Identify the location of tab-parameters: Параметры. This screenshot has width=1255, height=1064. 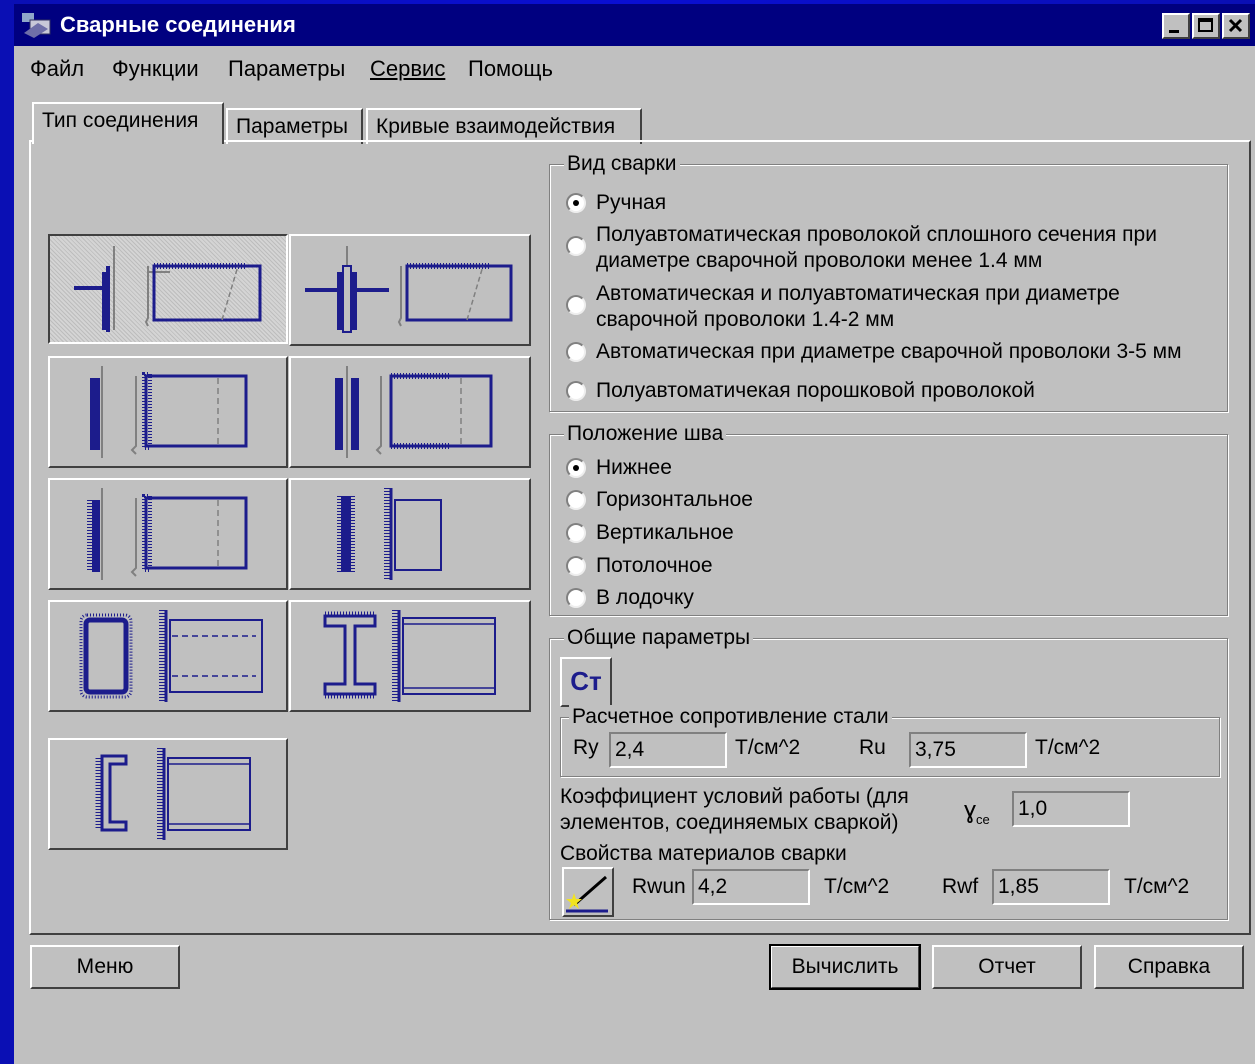
(294, 126).